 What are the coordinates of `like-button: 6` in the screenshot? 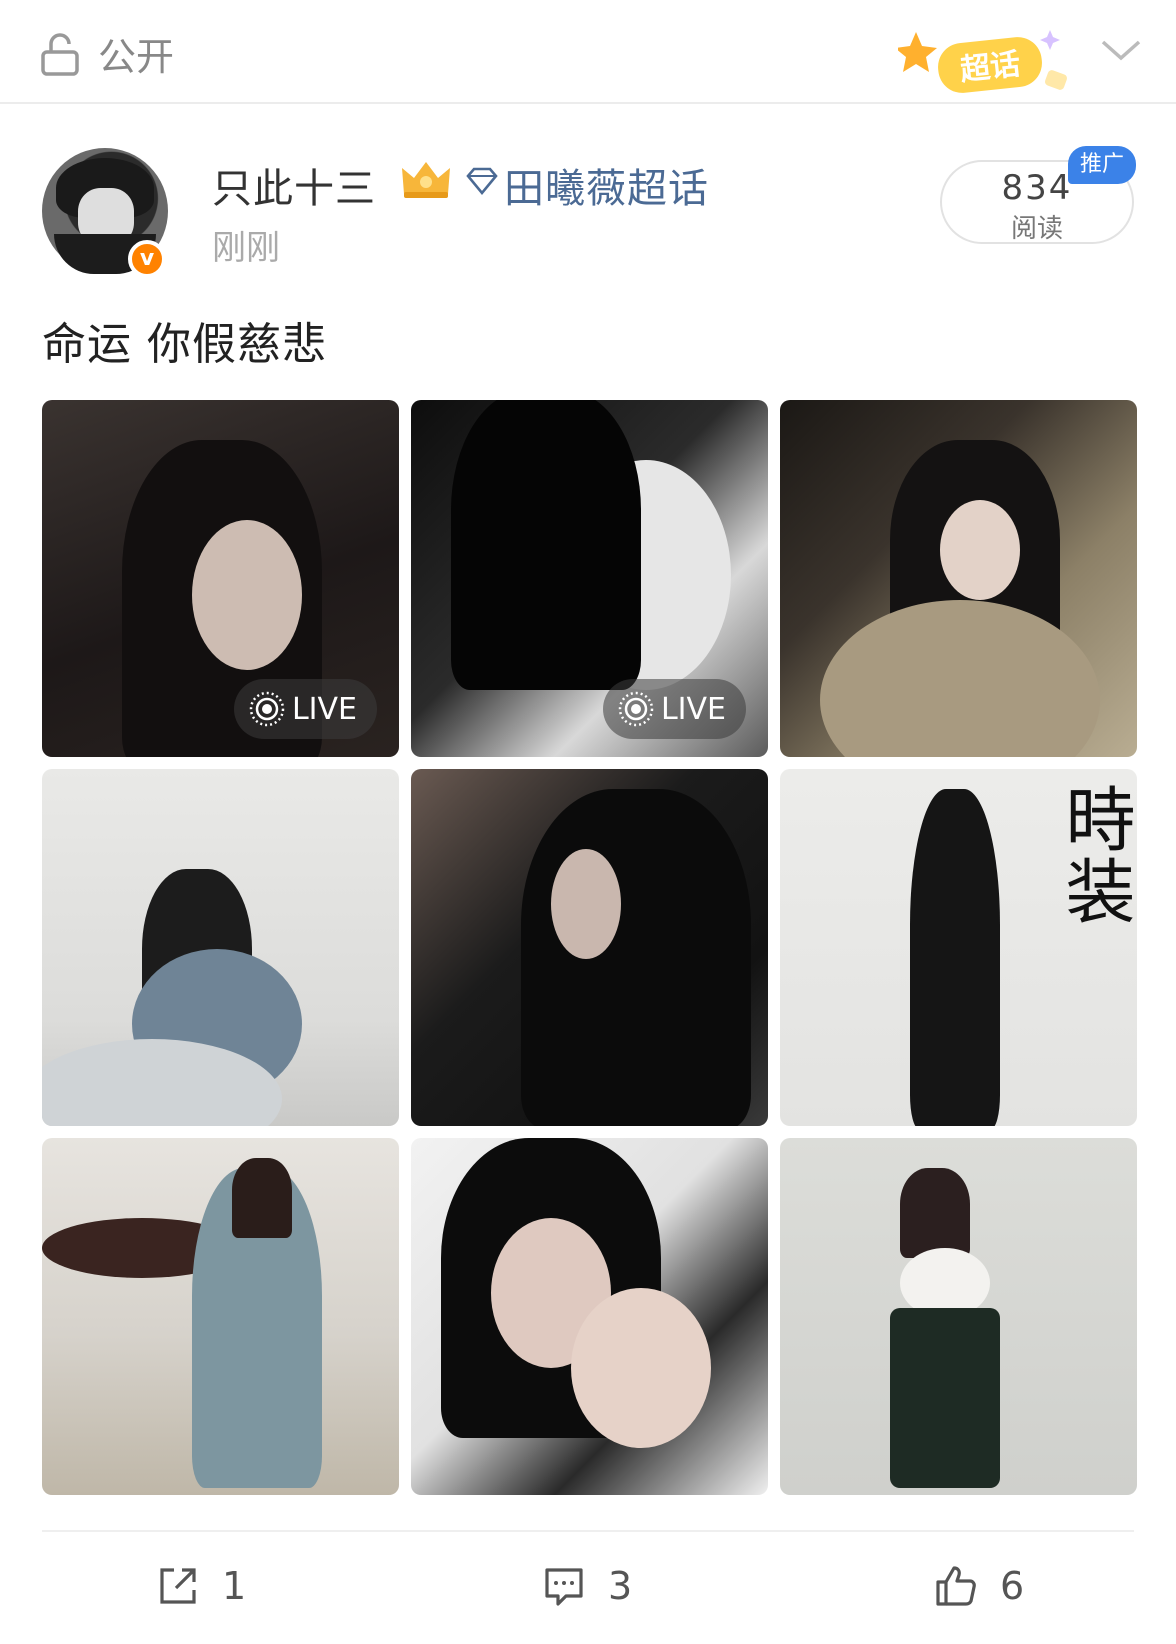 It's located at (979, 1586).